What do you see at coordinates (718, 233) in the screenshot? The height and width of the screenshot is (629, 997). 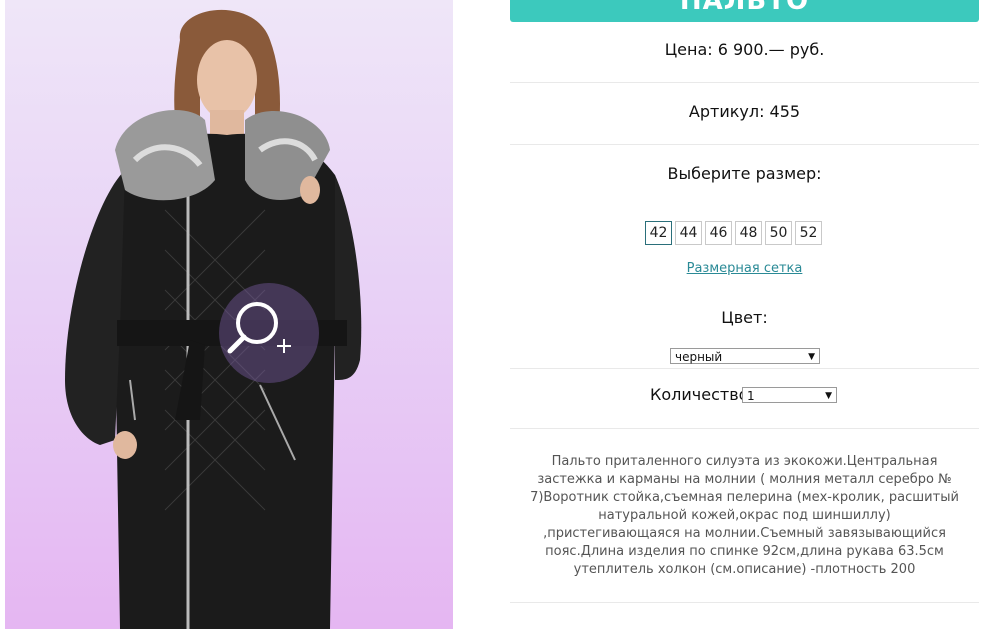 I see `size-option-46: 46` at bounding box center [718, 233].